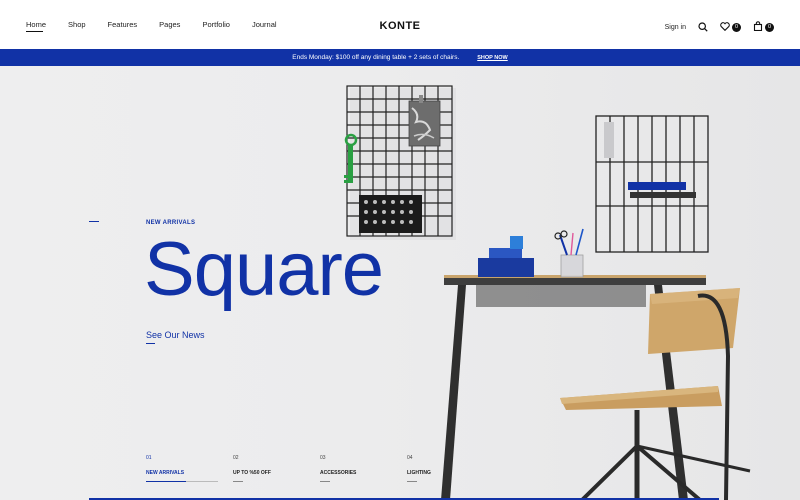 Image resolution: width=800 pixels, height=500 pixels. I want to click on wishlist-count-badge: 0, so click(736, 27).